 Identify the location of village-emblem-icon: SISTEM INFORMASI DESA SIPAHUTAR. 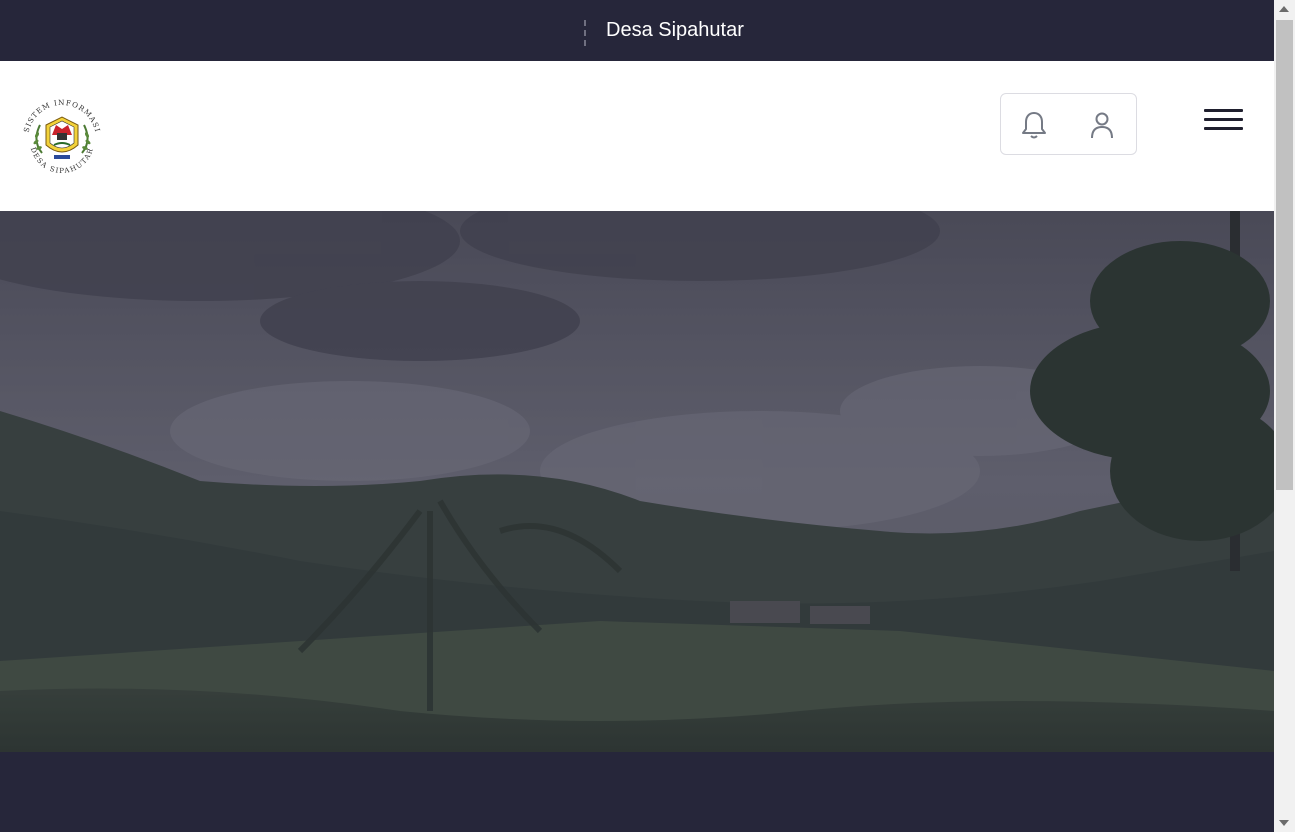
(62, 136).